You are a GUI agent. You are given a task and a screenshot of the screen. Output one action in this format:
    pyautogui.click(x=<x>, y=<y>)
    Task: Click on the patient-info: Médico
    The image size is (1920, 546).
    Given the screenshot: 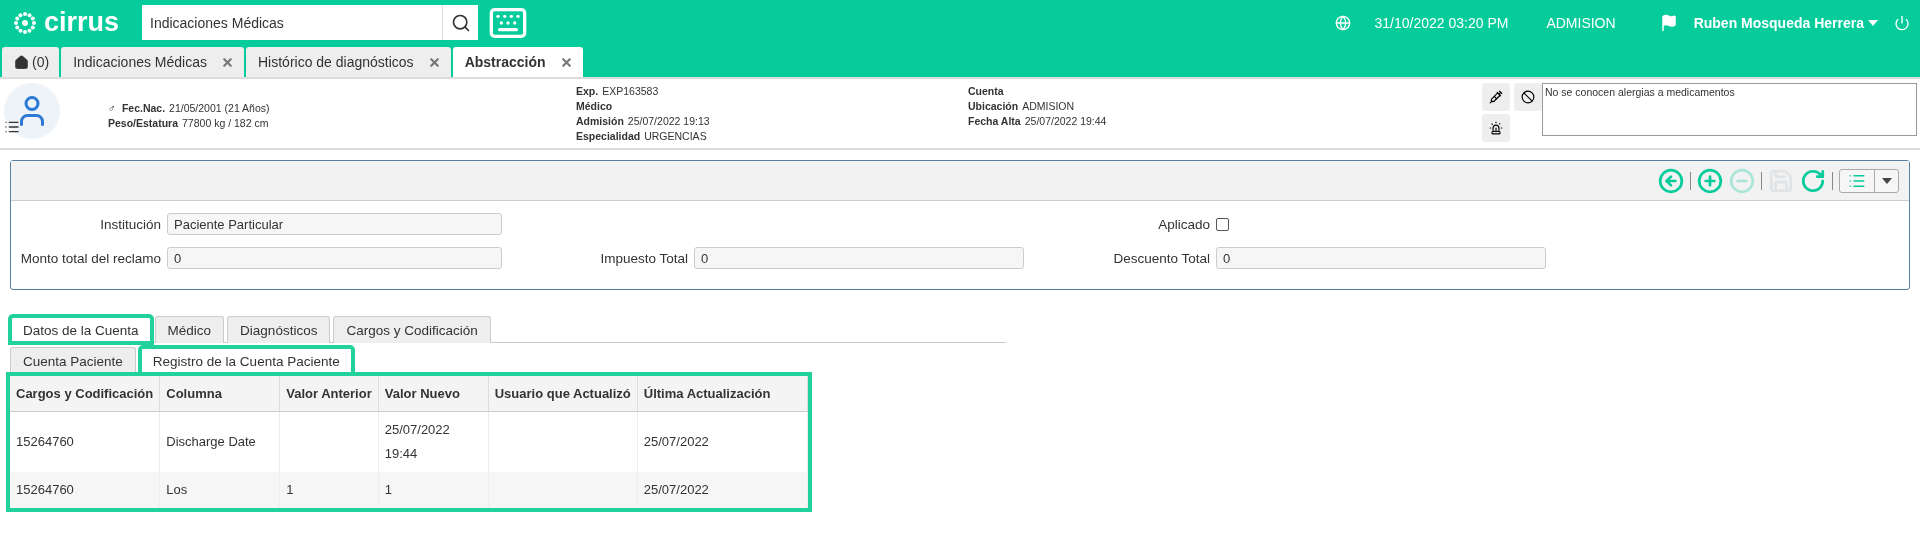 What is the action you would take?
    pyautogui.click(x=595, y=106)
    